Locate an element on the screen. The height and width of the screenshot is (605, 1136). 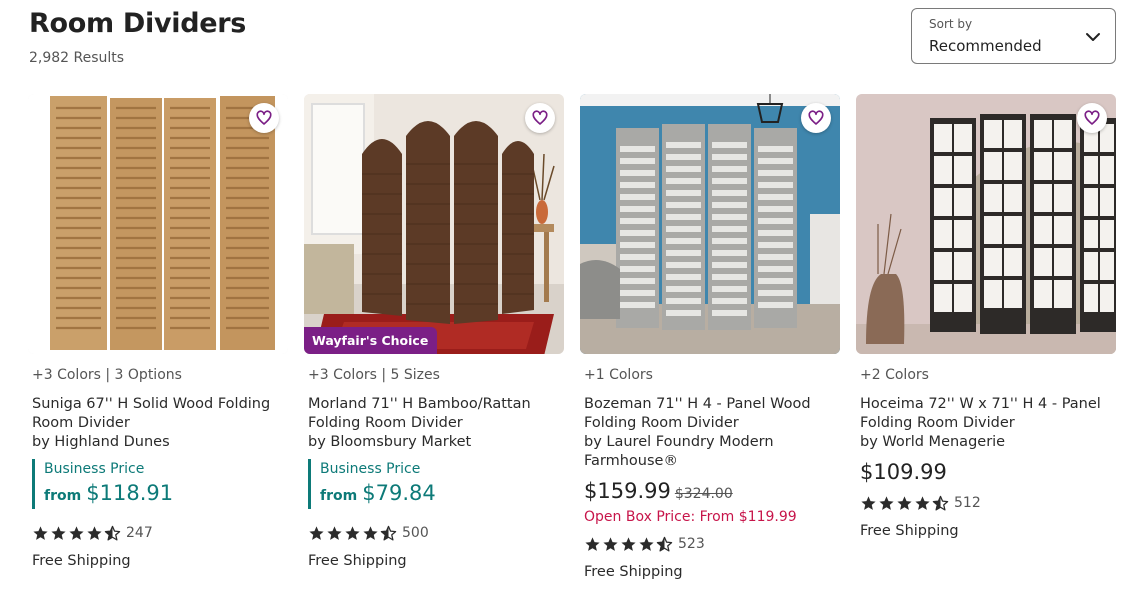
sort-dropdown: Sort by Recommended is located at coordinates (1013, 36).